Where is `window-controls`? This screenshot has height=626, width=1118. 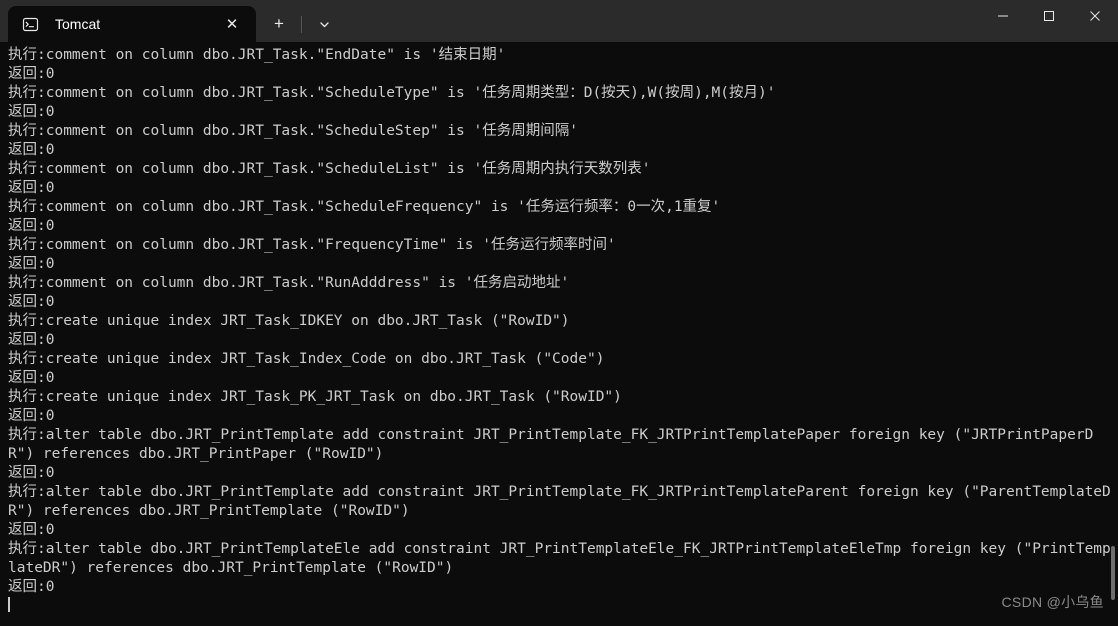 window-controls is located at coordinates (1049, 21).